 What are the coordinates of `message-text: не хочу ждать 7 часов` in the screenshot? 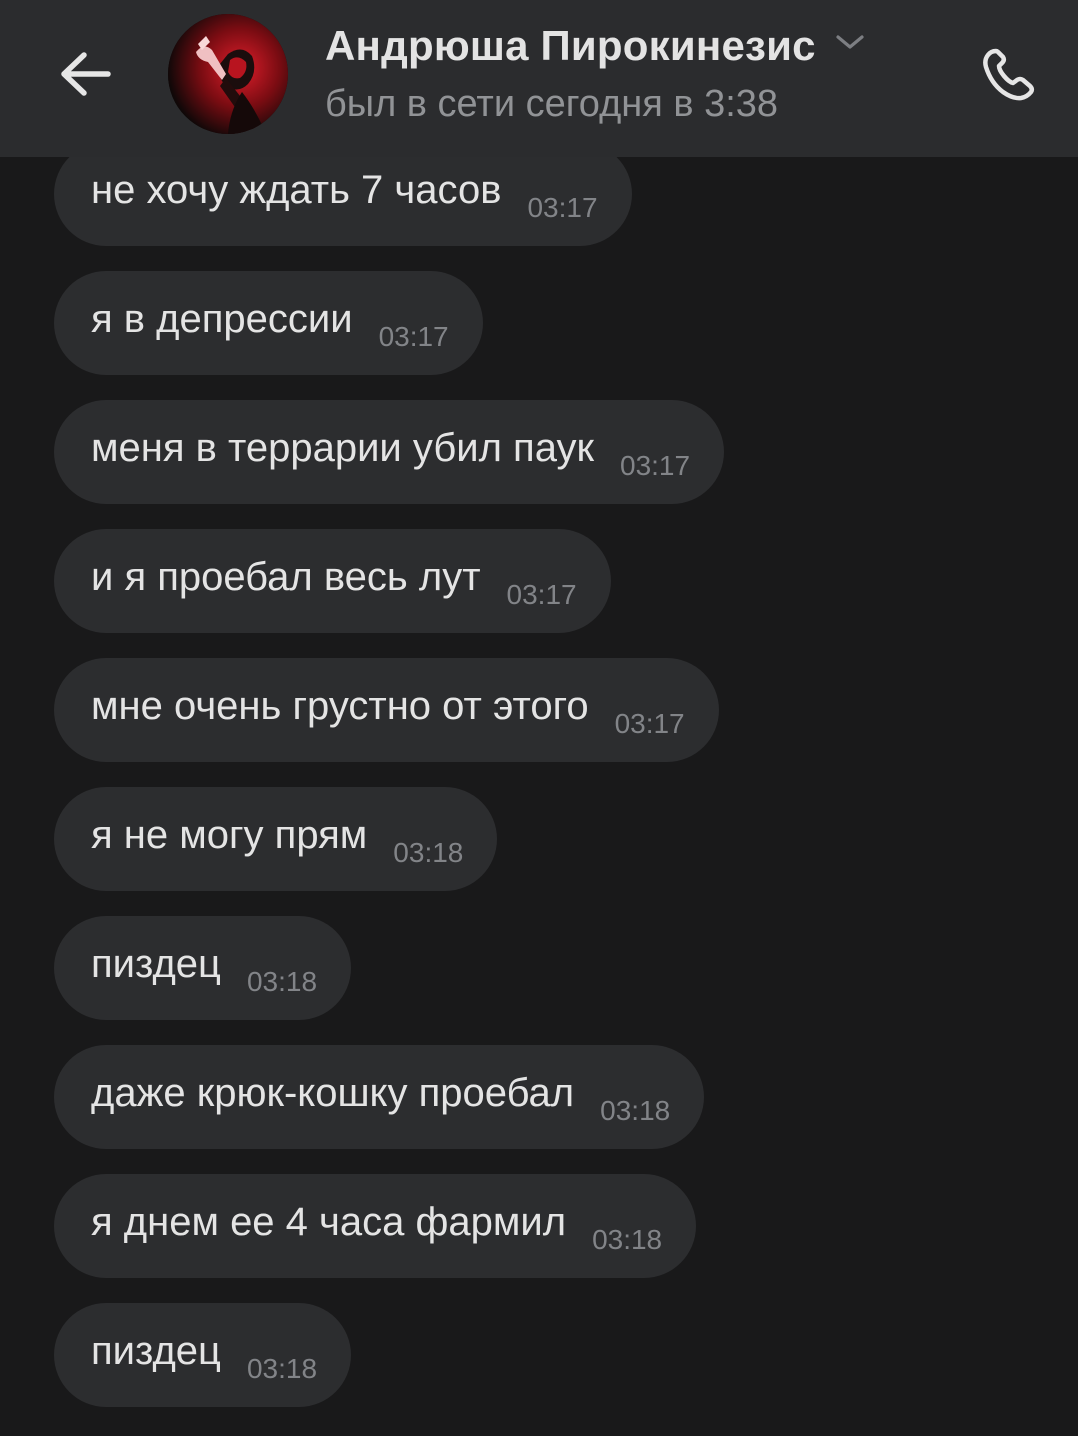 It's located at (296, 190).